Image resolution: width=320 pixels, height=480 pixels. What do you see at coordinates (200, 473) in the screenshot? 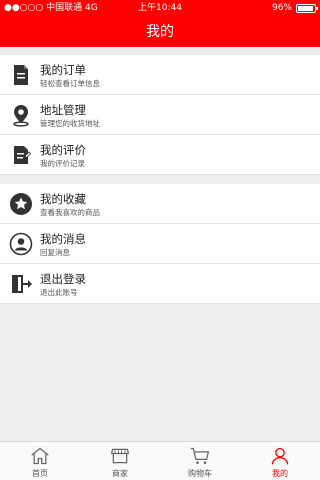
I see `tab-label: 购物车` at bounding box center [200, 473].